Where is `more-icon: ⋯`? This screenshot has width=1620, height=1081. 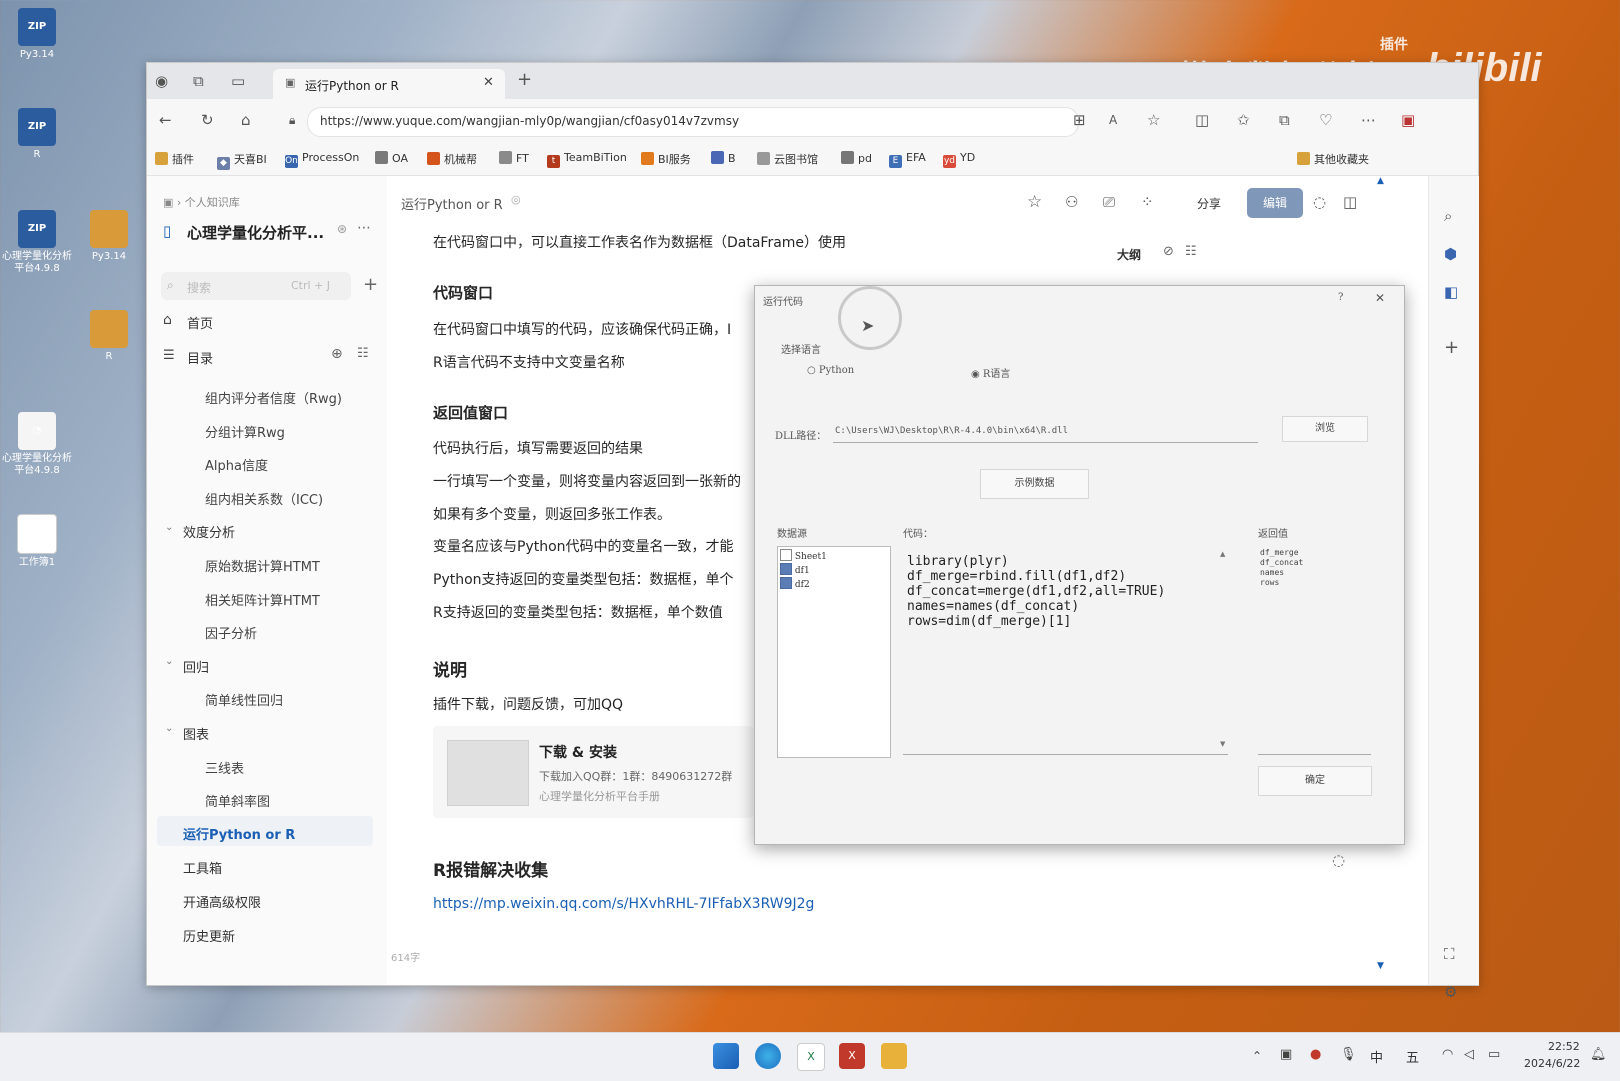
more-icon: ⋯ is located at coordinates (1368, 120).